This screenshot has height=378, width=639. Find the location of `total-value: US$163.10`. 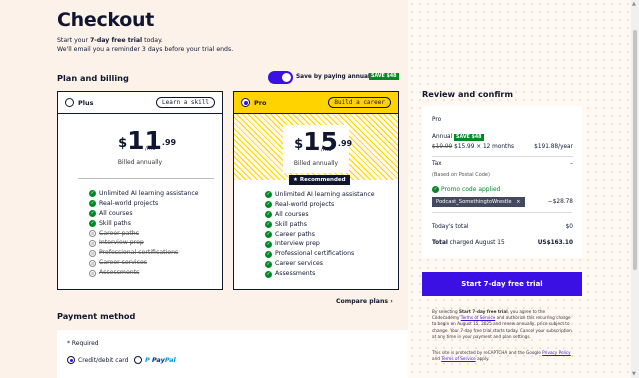

total-value: US$163.10 is located at coordinates (555, 243).